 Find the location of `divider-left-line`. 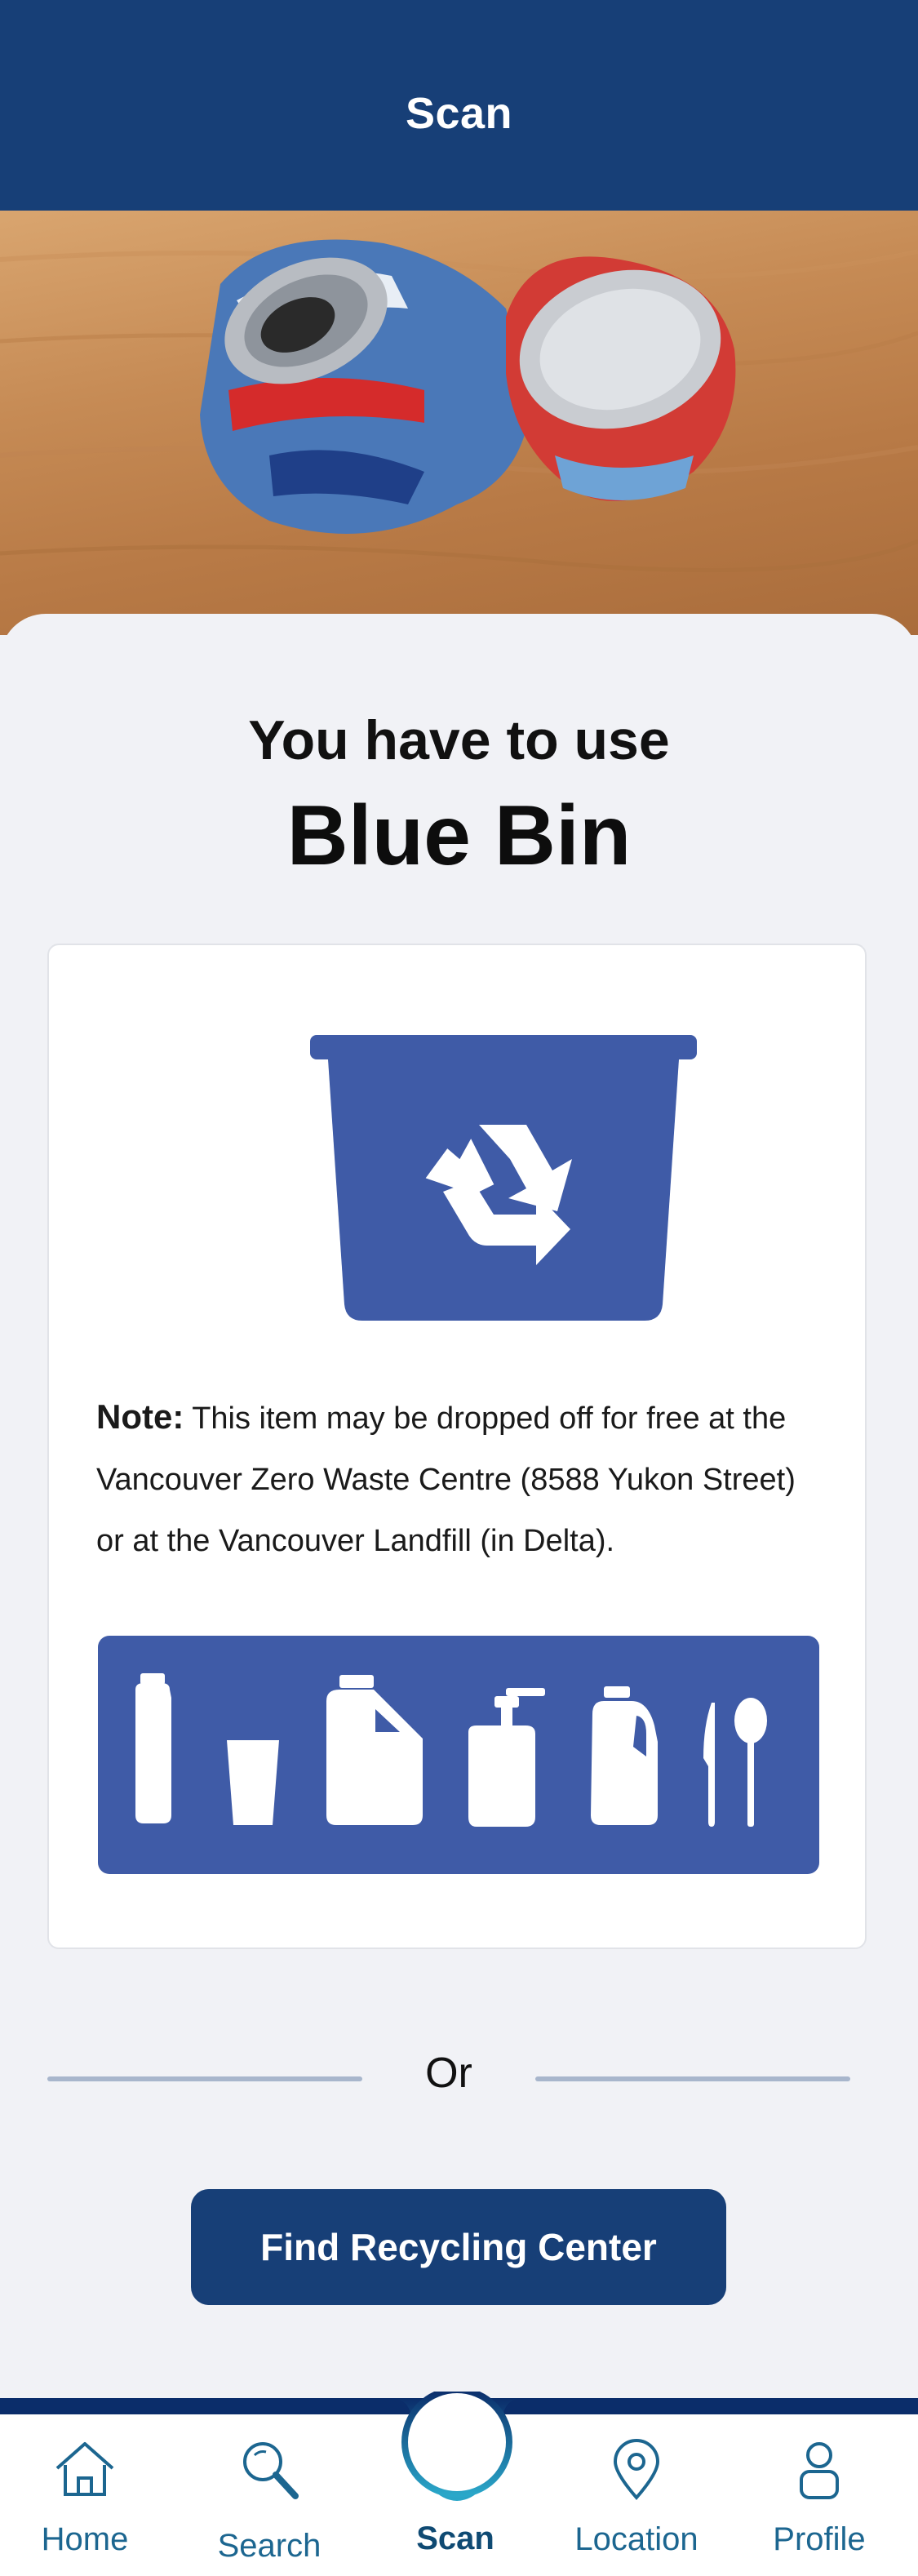

divider-left-line is located at coordinates (204, 2078).